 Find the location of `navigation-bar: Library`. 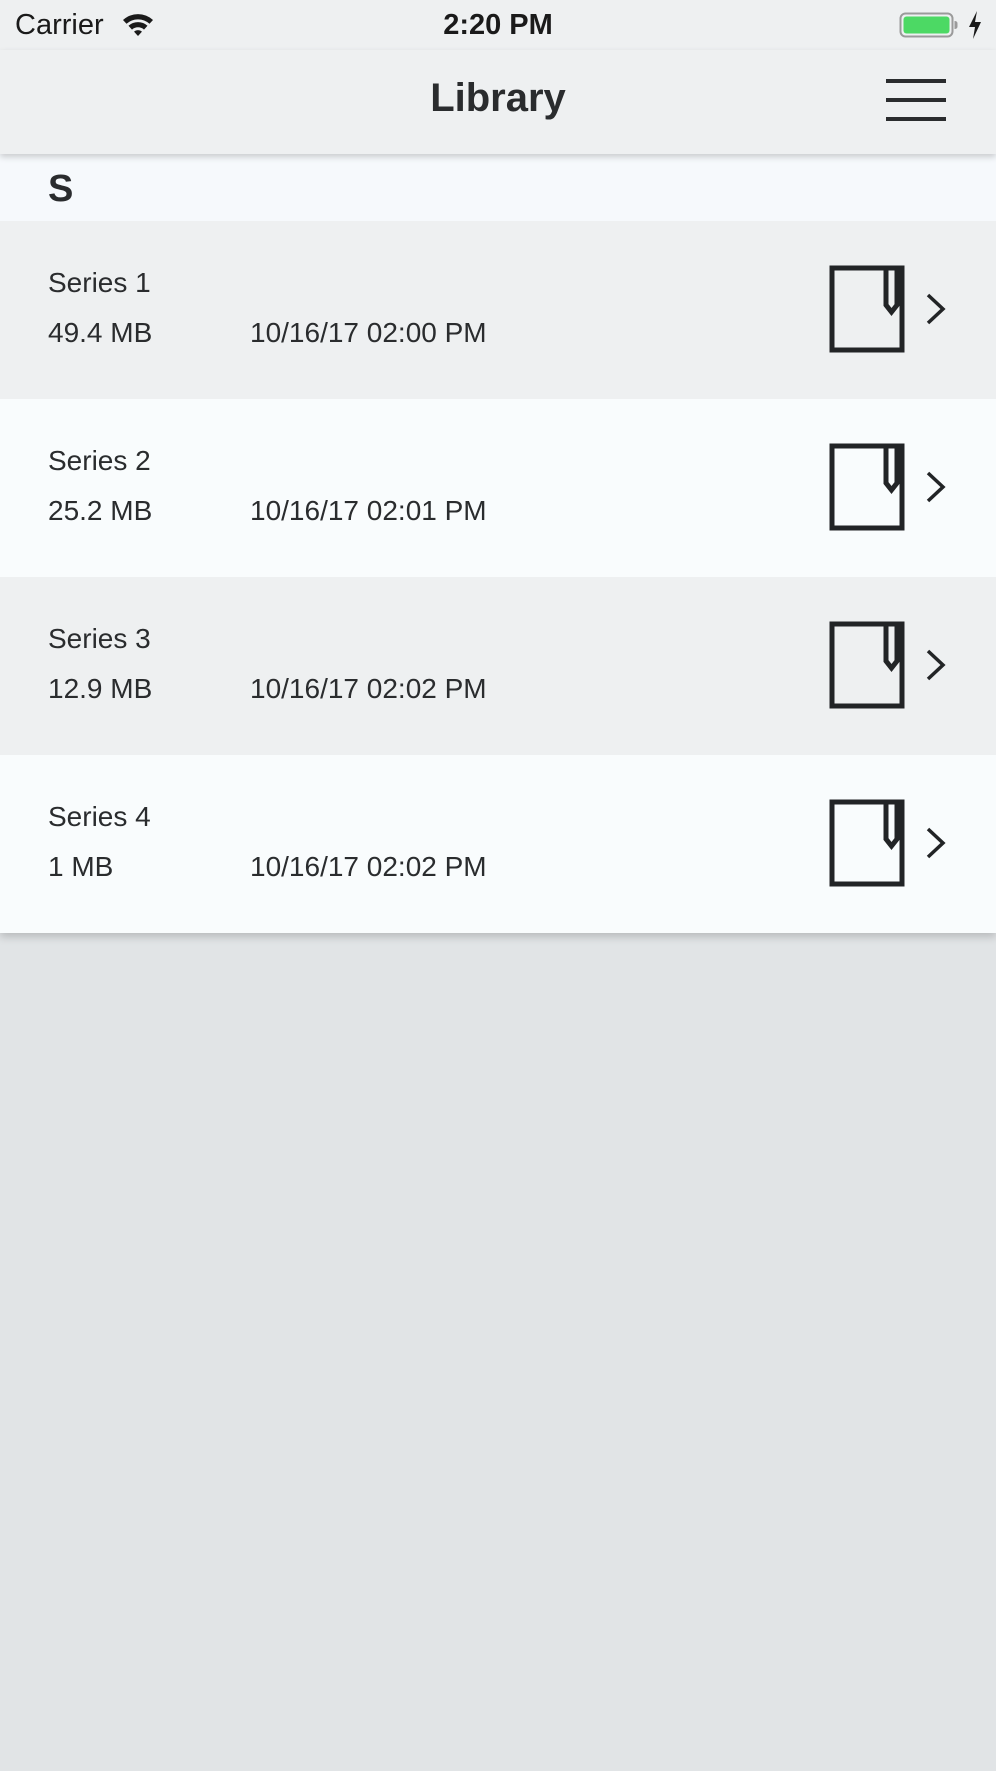

navigation-bar: Library is located at coordinates (498, 102).